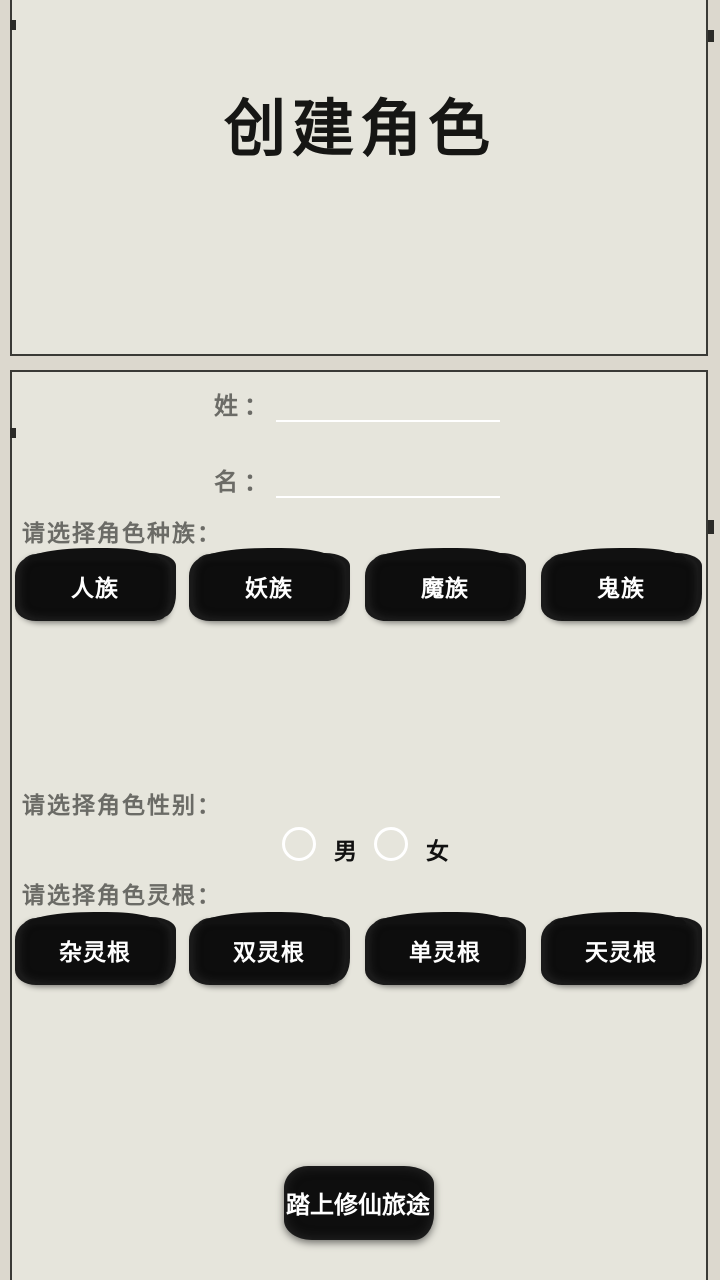 The image size is (720, 1280). Describe the element at coordinates (437, 852) in the screenshot. I see `gender-female-label: 女` at that location.